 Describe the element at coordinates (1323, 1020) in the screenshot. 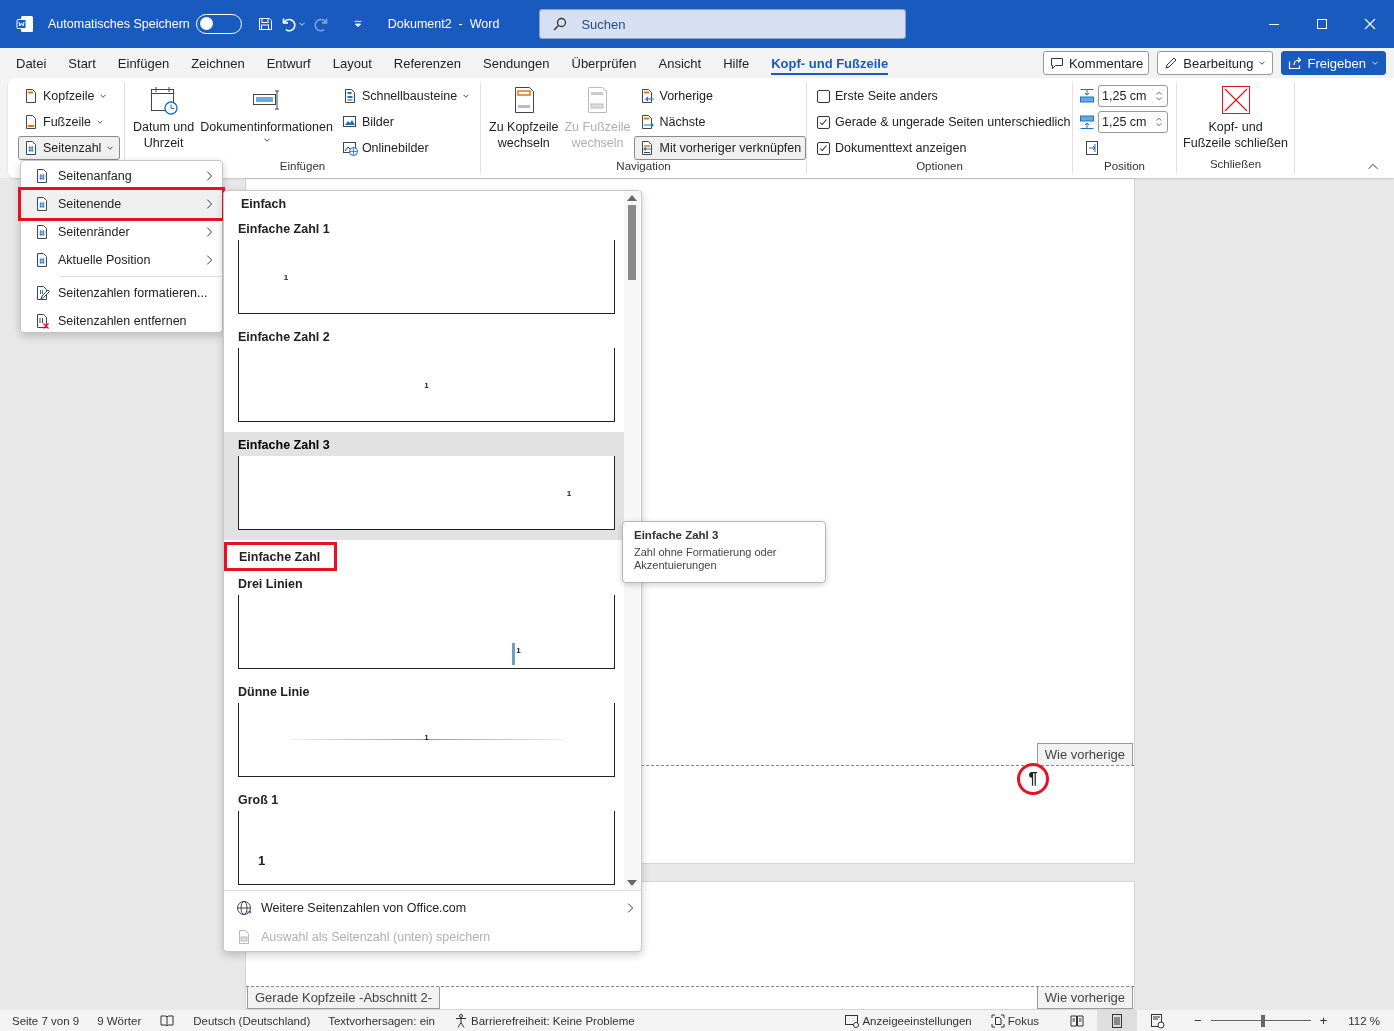

I see `zoom-in-button: +` at that location.